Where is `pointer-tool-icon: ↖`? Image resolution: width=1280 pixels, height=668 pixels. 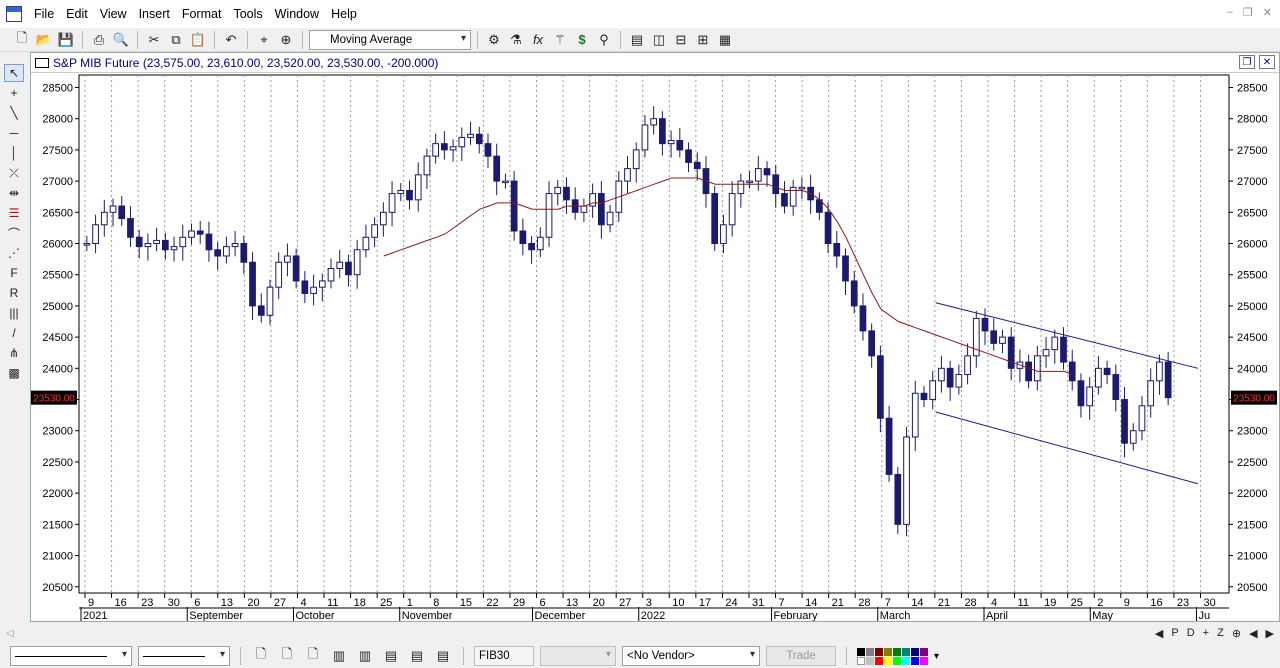 pointer-tool-icon: ↖ is located at coordinates (14, 73).